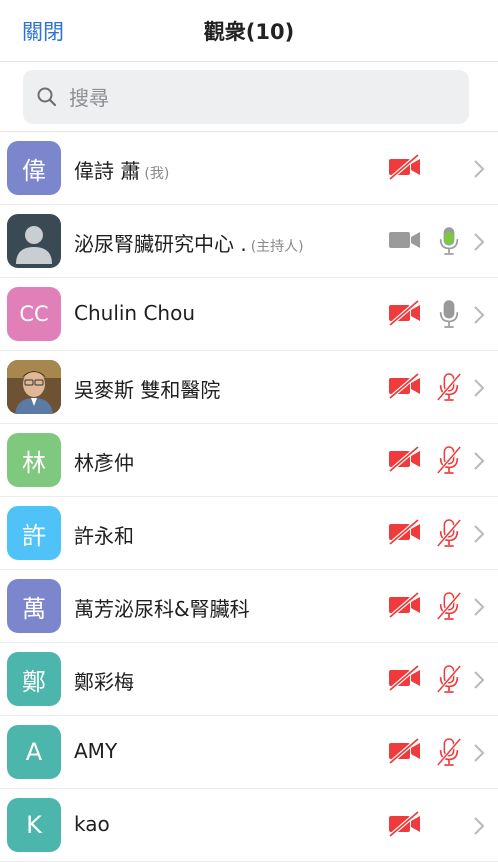  What do you see at coordinates (249, 387) in the screenshot?
I see `participant-row: 吳麥斯 雙和醫院` at bounding box center [249, 387].